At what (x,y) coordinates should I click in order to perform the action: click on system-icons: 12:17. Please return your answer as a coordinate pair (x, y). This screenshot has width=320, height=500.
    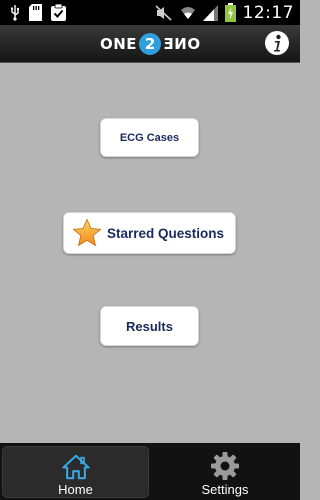
    Looking at the image, I should click on (224, 12).